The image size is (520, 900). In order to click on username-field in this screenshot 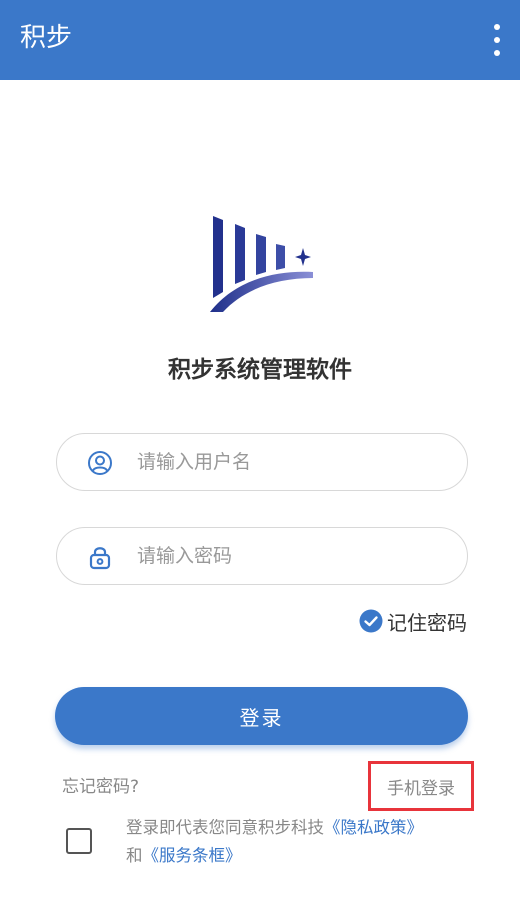, I will do `click(262, 462)`.